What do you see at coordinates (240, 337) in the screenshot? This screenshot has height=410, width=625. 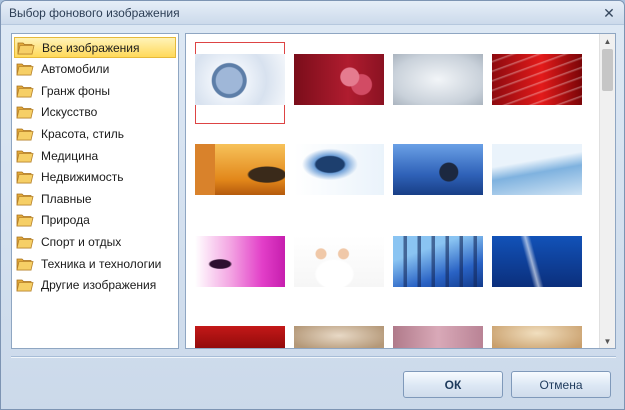 I see `thumbnail-red-orange` at bounding box center [240, 337].